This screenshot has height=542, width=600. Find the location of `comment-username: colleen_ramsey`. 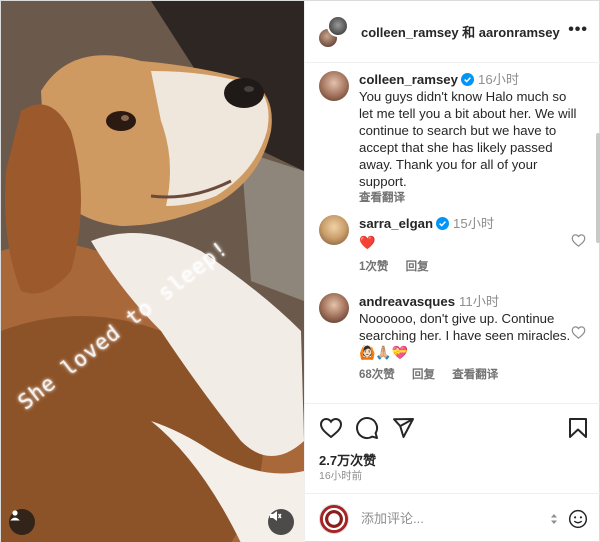

comment-username: colleen_ramsey is located at coordinates (408, 79).